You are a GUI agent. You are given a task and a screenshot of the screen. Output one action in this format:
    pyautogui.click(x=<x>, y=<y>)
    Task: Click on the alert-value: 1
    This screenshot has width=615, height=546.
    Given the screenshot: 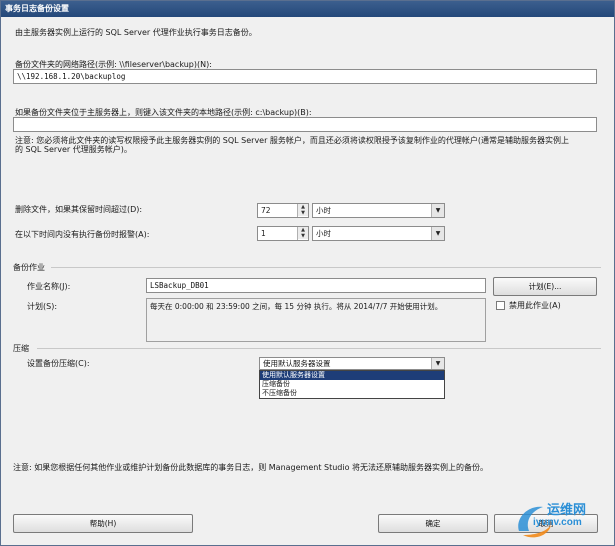 What is the action you would take?
    pyautogui.click(x=263, y=233)
    